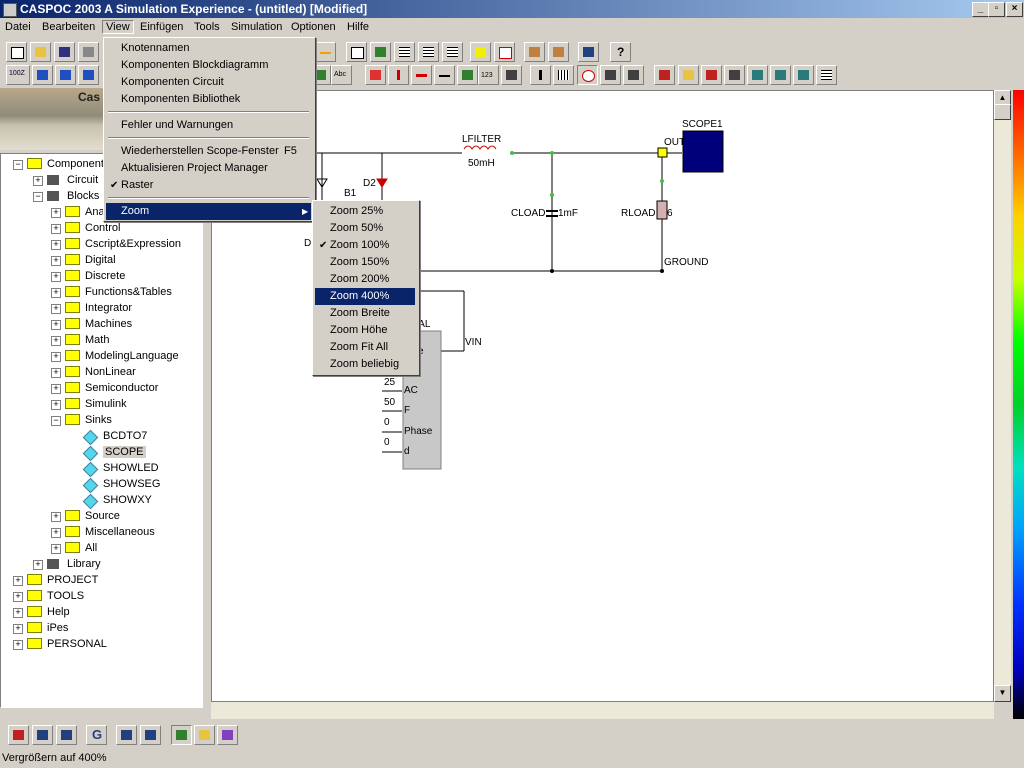 The height and width of the screenshot is (768, 1024). Describe the element at coordinates (256, 27) in the screenshot. I see `menu-simulation: Simulation` at that location.